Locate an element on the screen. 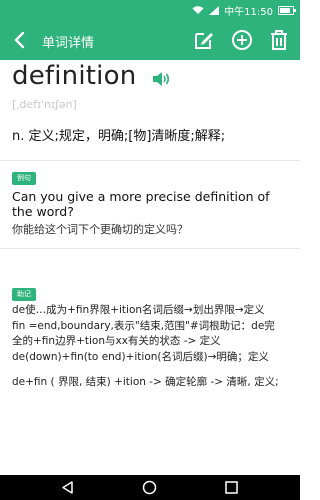  status-time: 中午11:50 is located at coordinates (248, 12).